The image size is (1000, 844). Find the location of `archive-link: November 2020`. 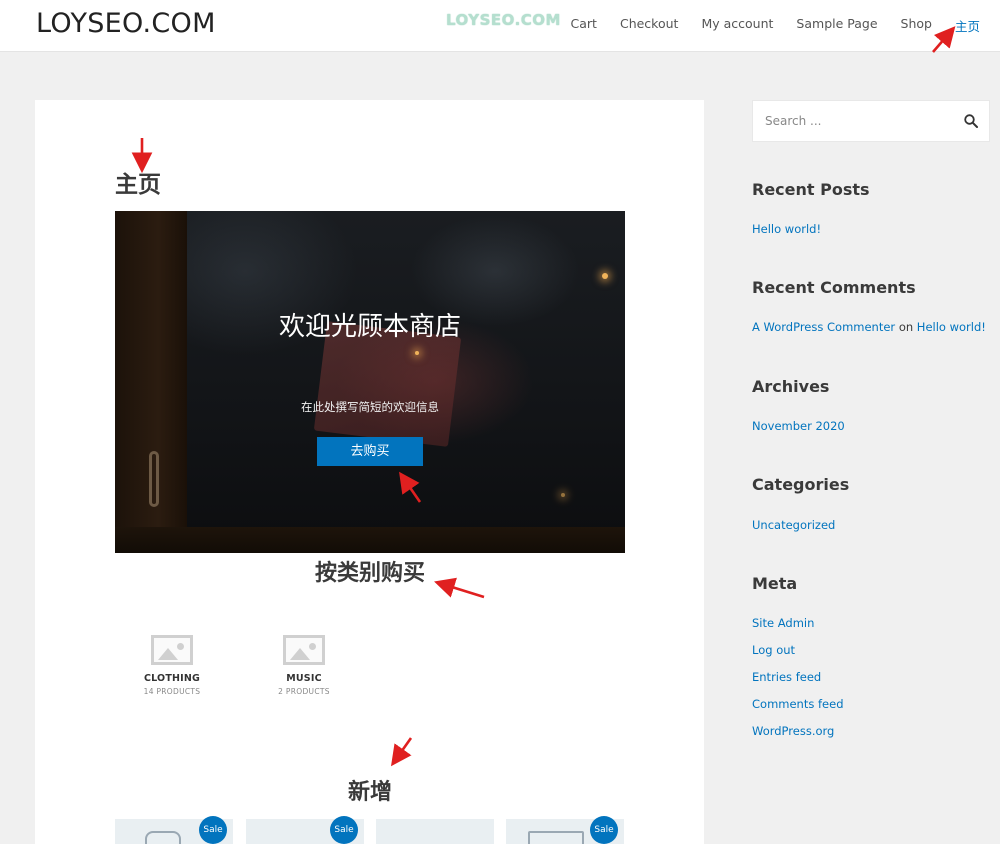

archive-link: November 2020 is located at coordinates (798, 426).